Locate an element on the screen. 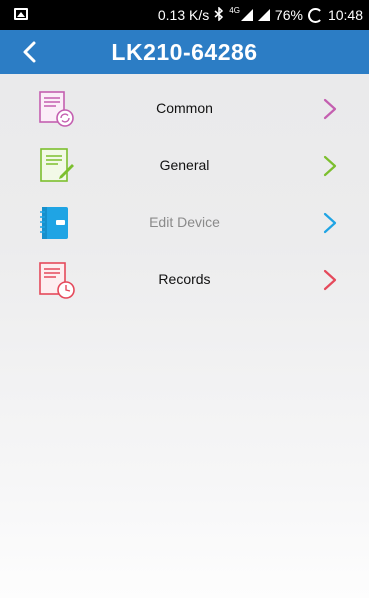 The height and width of the screenshot is (598, 369). network-speed: 0.13 K/s is located at coordinates (183, 15).